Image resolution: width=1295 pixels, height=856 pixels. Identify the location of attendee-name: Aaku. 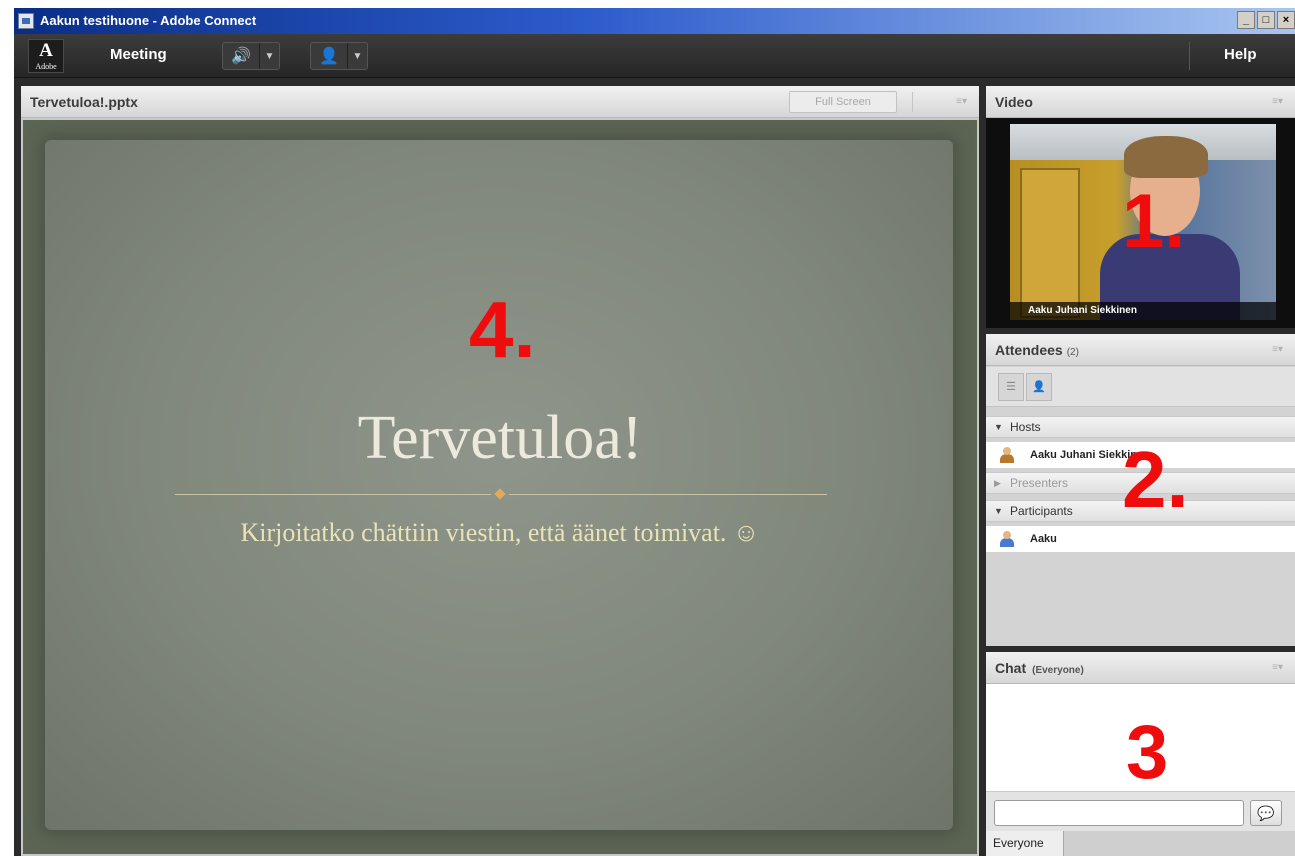
(1043, 539).